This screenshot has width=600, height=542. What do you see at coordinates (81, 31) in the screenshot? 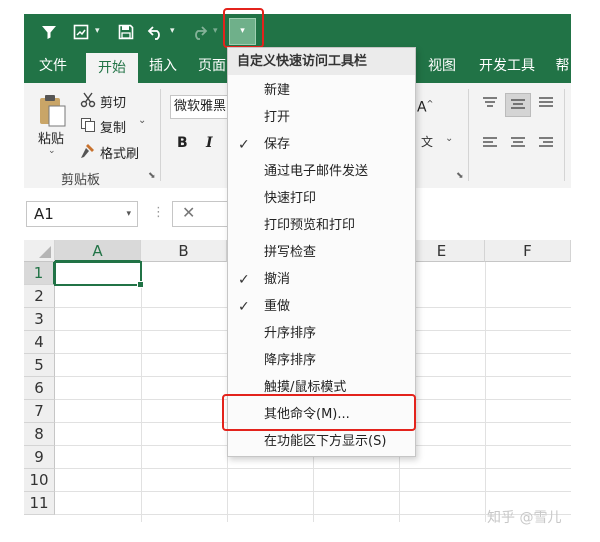
I see `form-icon` at bounding box center [81, 31].